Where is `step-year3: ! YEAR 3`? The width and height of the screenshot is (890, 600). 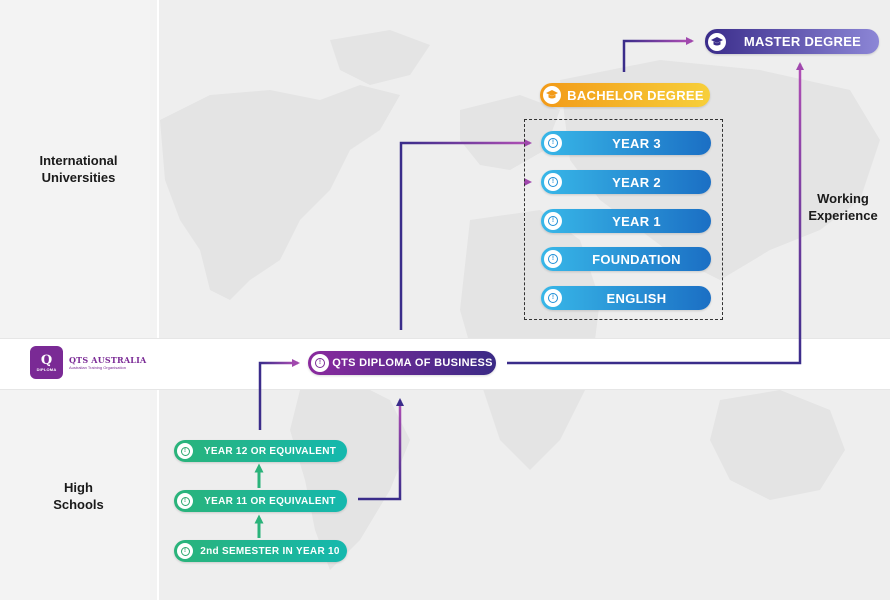
step-year3: ! YEAR 3 is located at coordinates (626, 143).